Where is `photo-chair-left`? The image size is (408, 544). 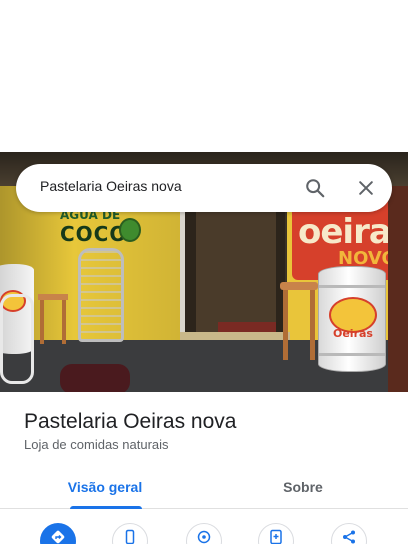 photo-chair-left is located at coordinates (17, 339).